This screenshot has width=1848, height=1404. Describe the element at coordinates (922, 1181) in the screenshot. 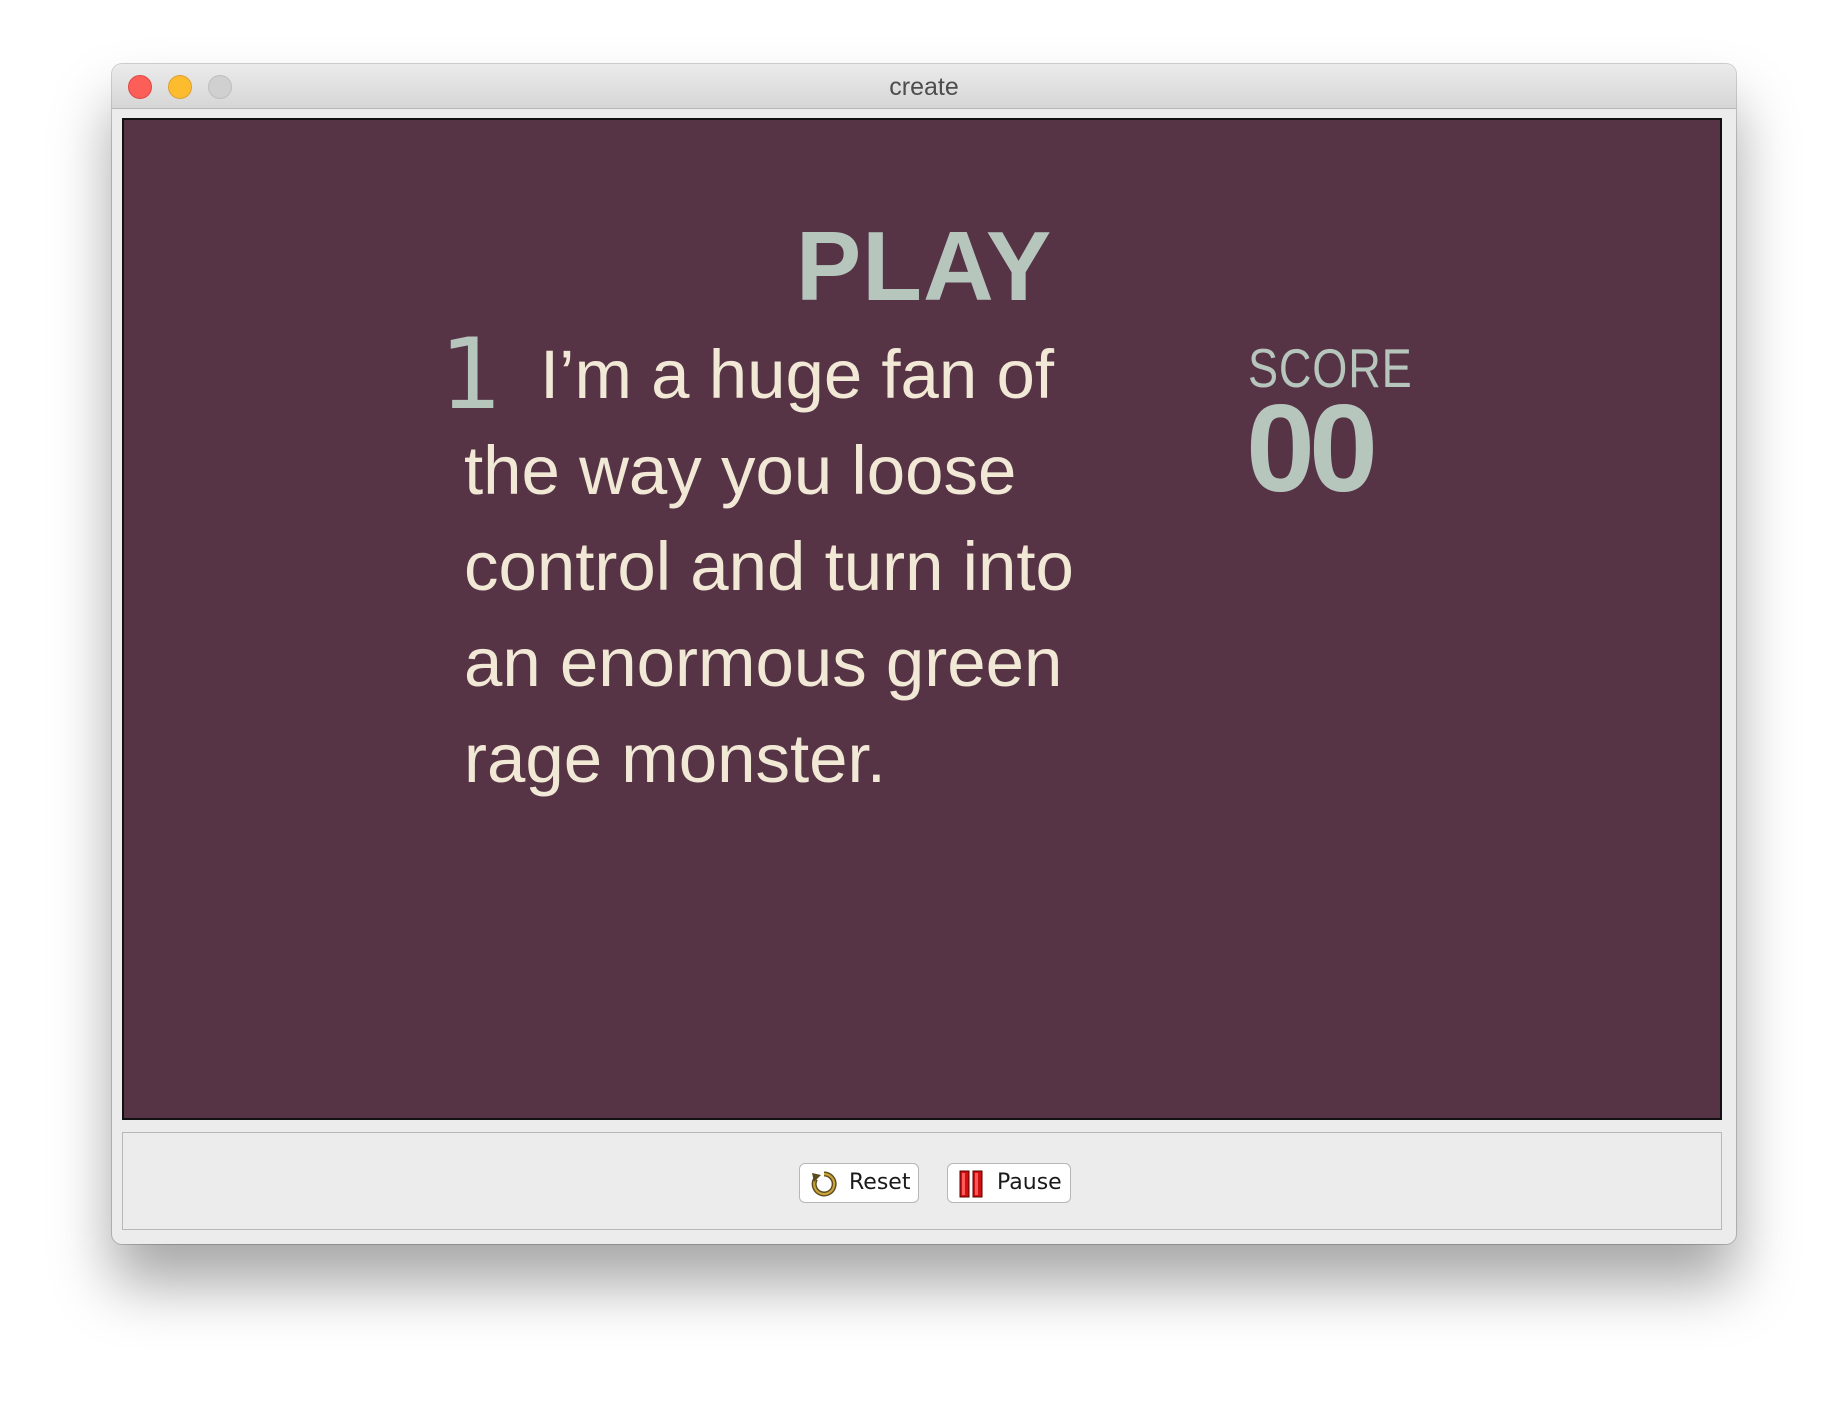

I see `control-bar: Reset Pause` at that location.